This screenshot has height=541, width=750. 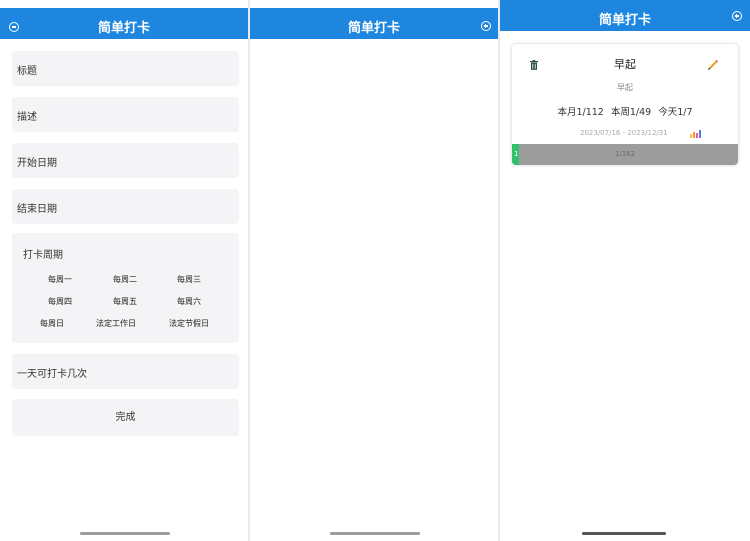 What do you see at coordinates (189, 301) in the screenshot?
I see `period-option-sat: 每周六` at bounding box center [189, 301].